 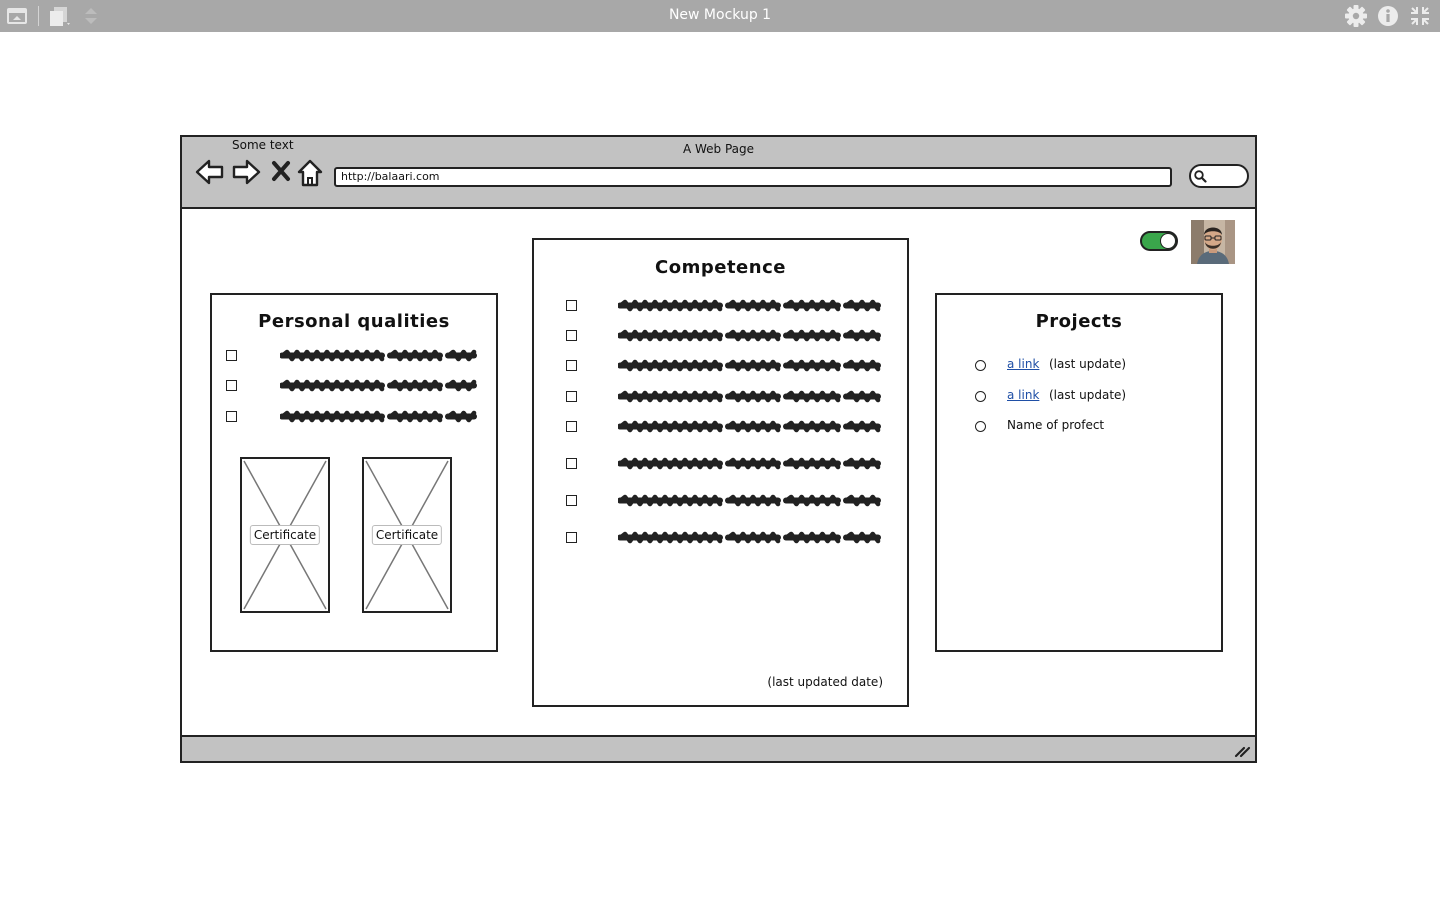 I want to click on avatar, so click(x=1213, y=242).